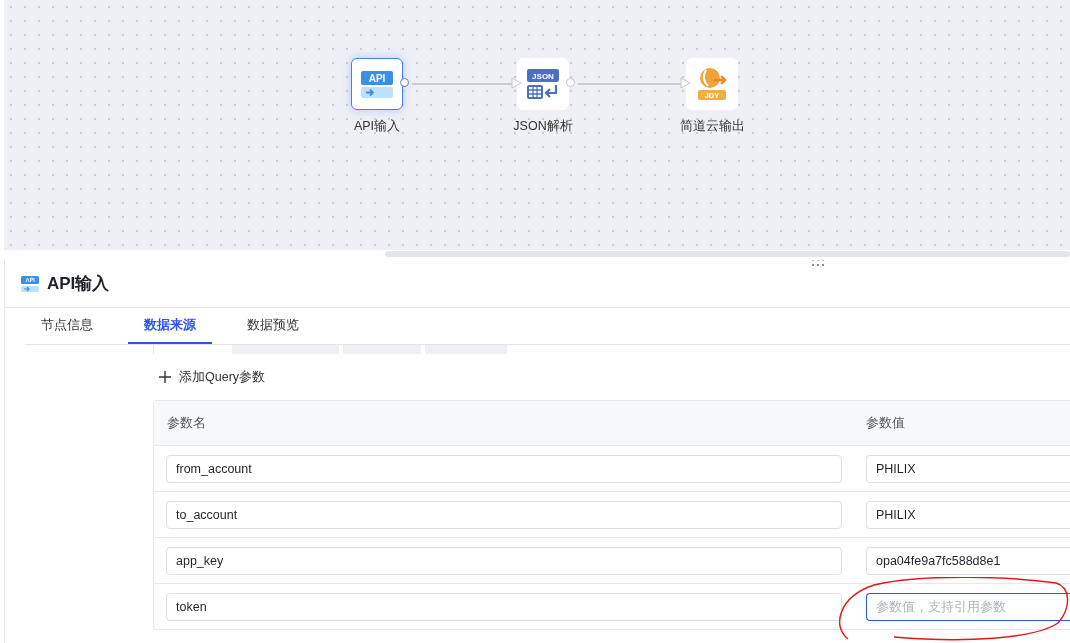  What do you see at coordinates (543, 84) in the screenshot?
I see `flow-node: JSON` at bounding box center [543, 84].